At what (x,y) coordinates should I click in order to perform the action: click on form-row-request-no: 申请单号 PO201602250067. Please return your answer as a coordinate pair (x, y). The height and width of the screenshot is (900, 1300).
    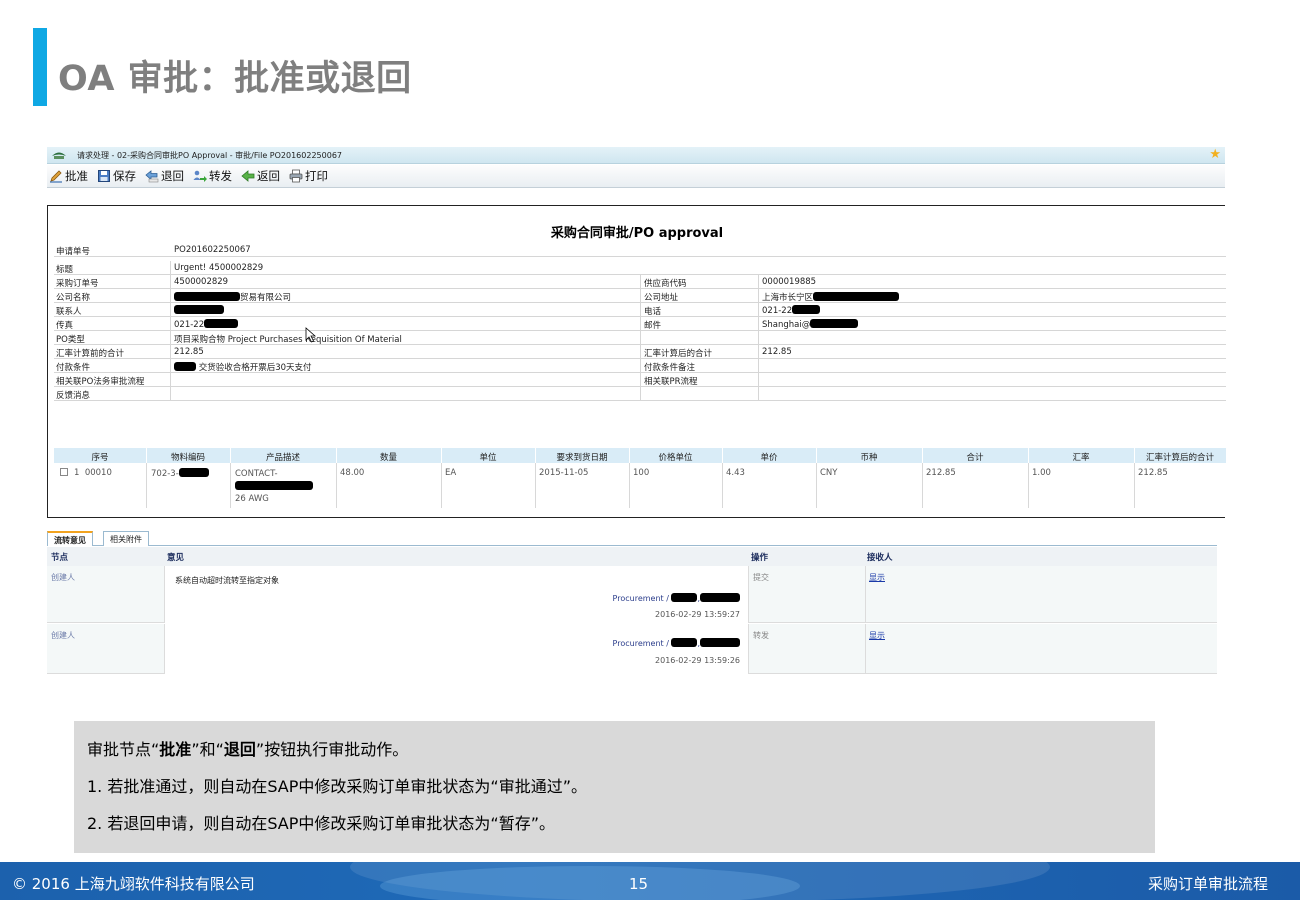
    Looking at the image, I should click on (640, 250).